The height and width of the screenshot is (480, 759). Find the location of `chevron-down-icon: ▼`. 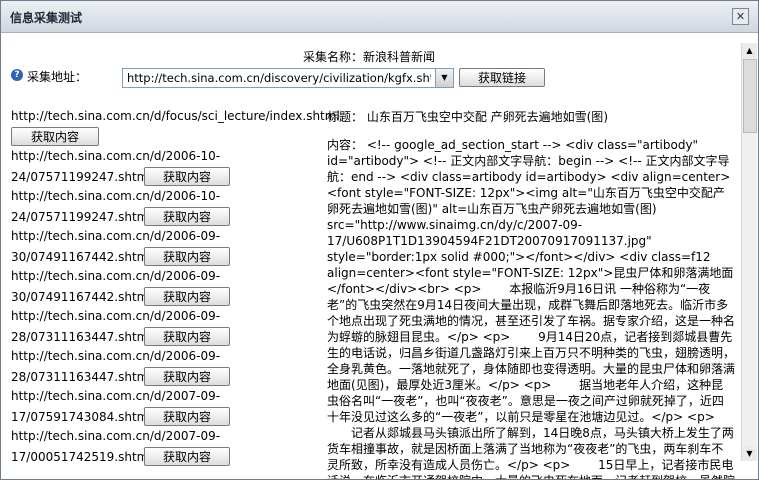

chevron-down-icon: ▼ is located at coordinates (444, 78).